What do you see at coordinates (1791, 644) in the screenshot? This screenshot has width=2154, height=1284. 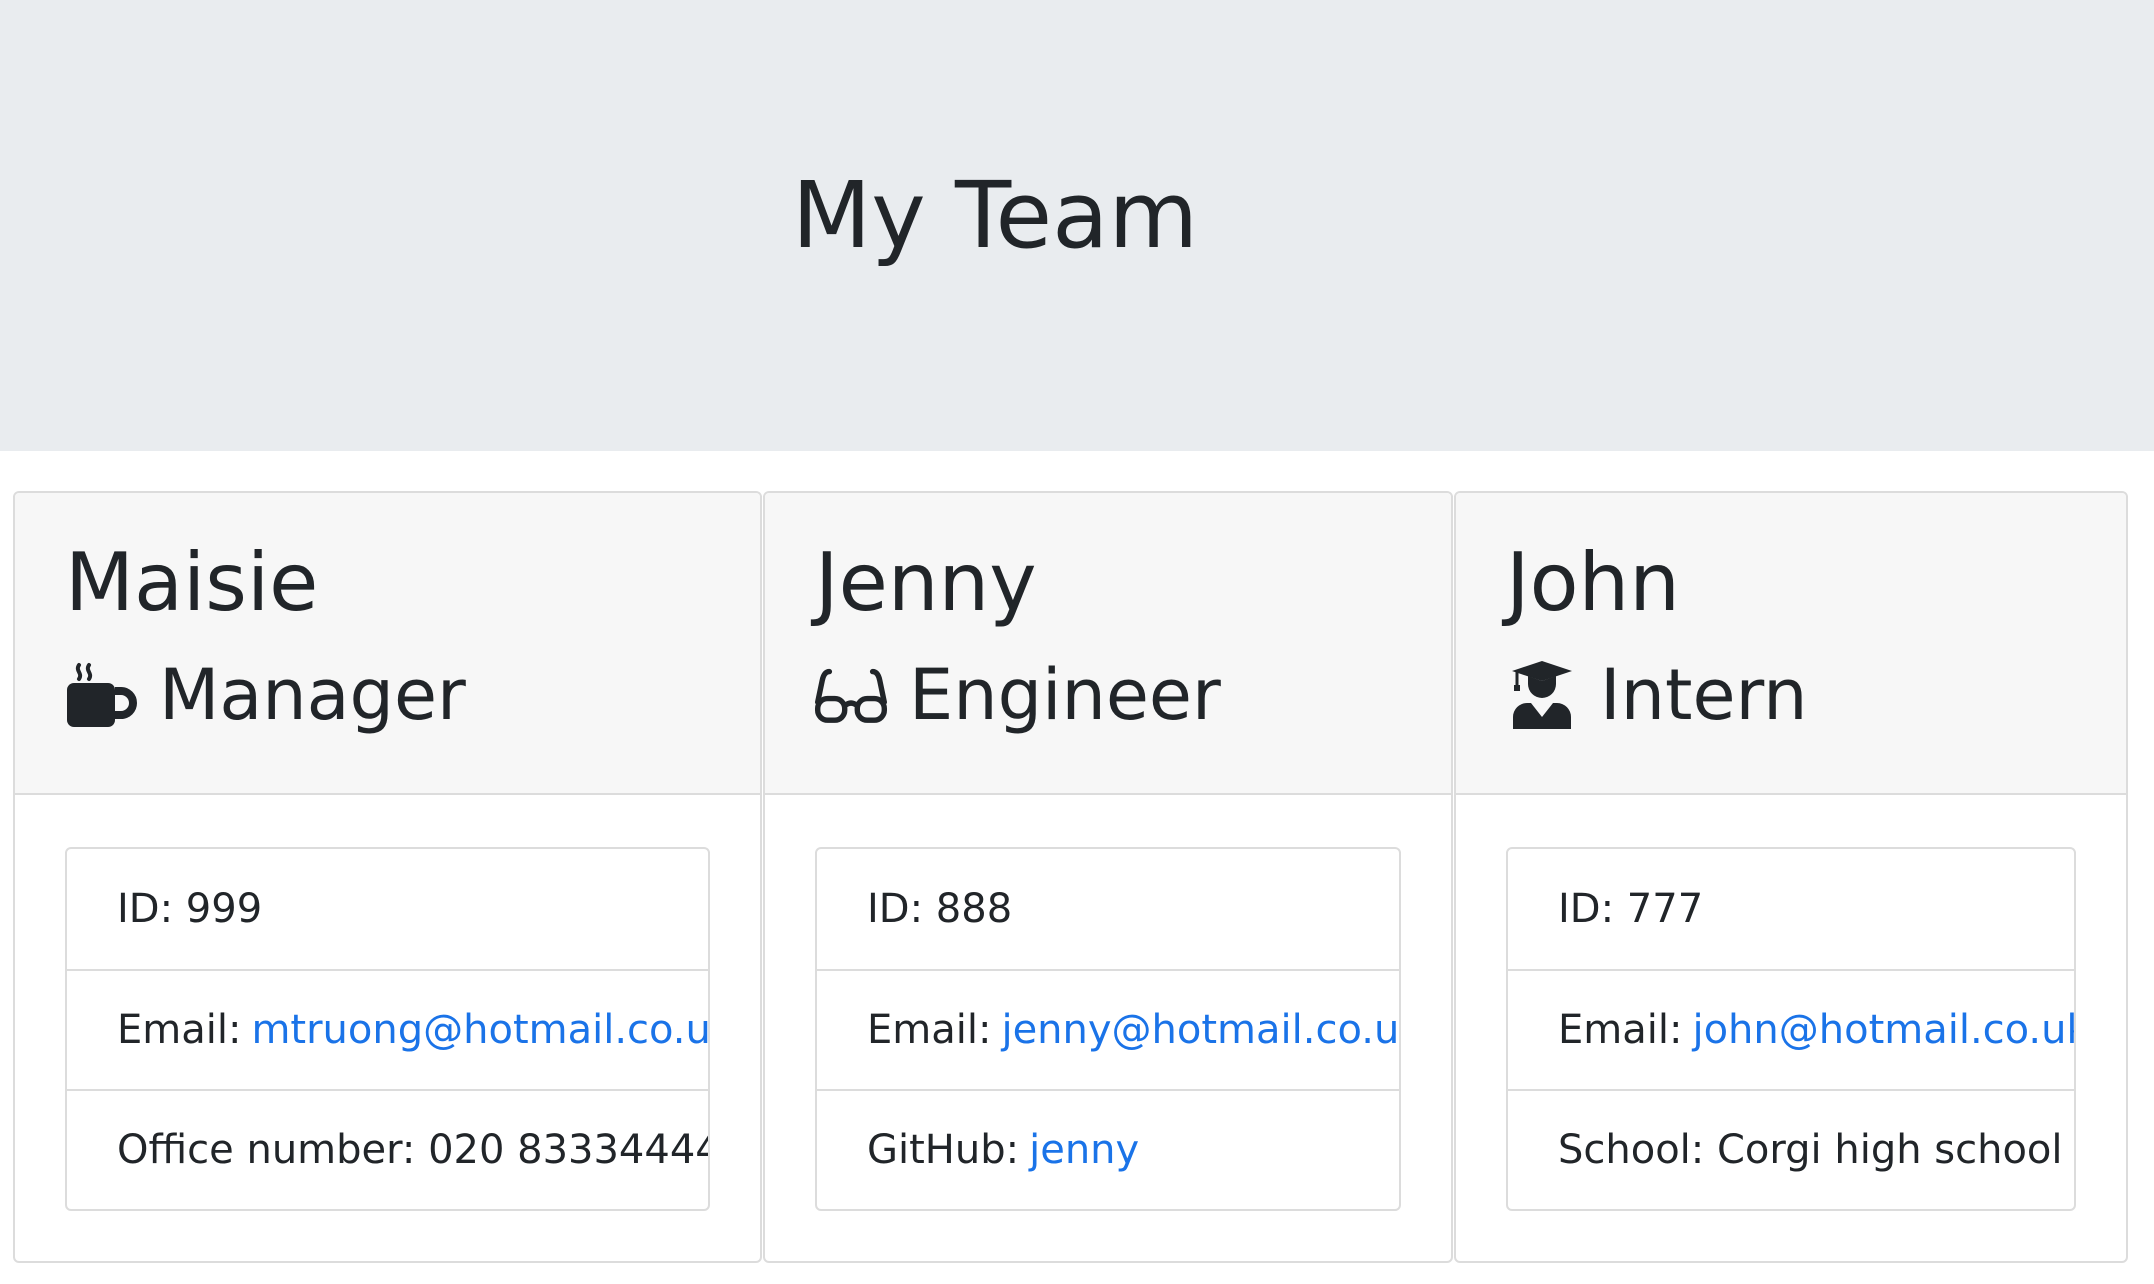 I see `card-header: John Intern` at bounding box center [1791, 644].